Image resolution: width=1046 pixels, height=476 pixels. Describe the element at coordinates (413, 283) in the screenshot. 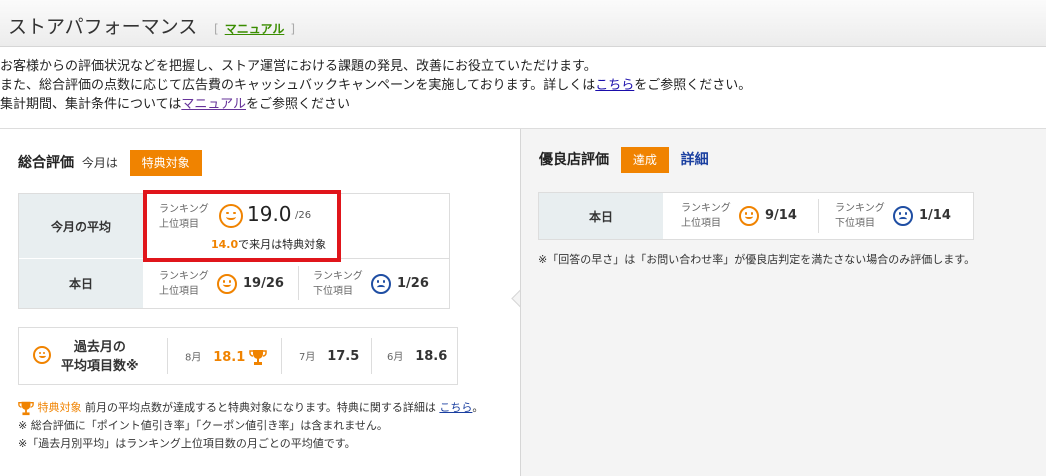

I see `today-lower-value: 1/26` at that location.